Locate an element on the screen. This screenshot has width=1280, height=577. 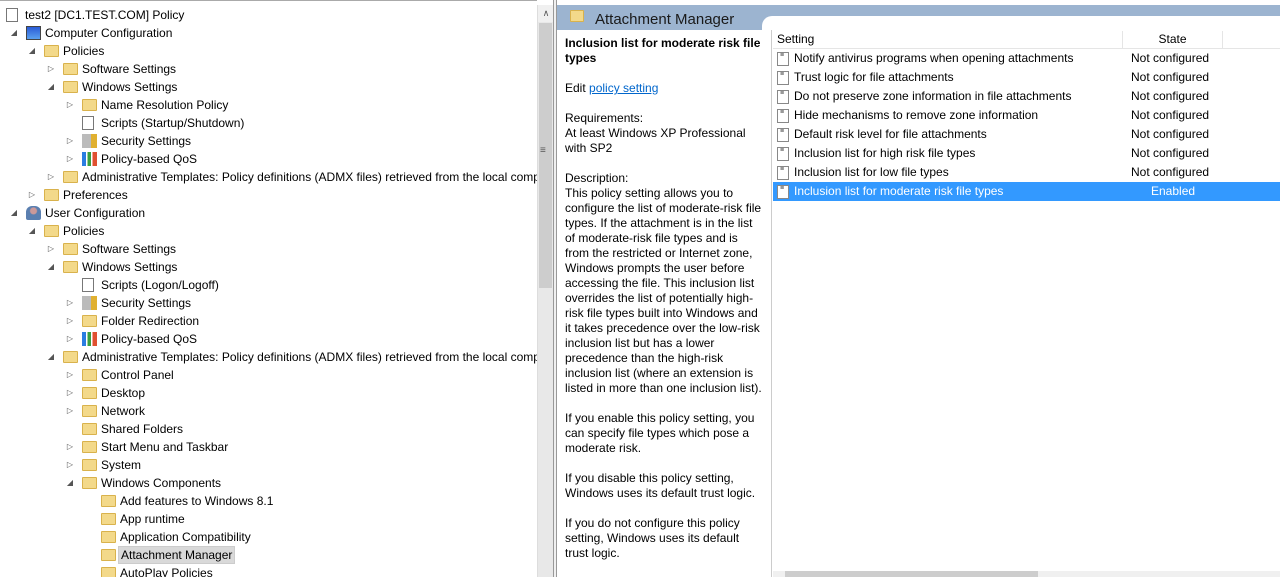
tree-item: ▷ Desktop is located at coordinates (268, 393).